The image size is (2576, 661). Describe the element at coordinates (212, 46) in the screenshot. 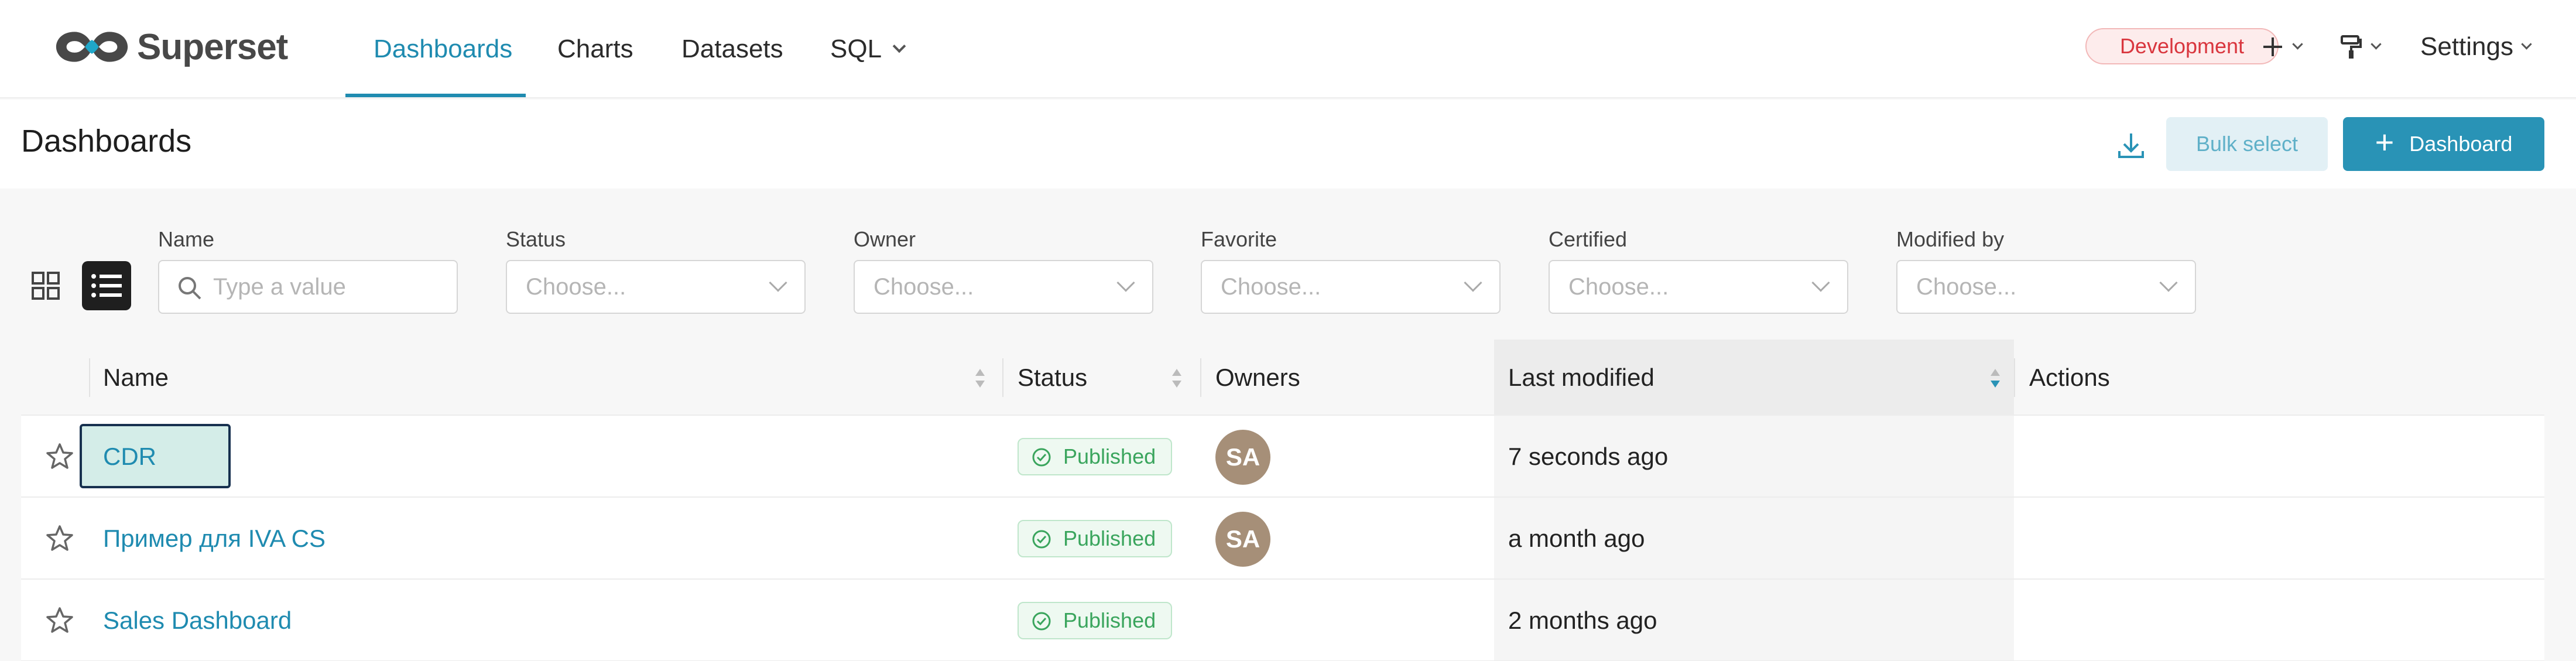

I see `superset-logo-text: Superset` at that location.